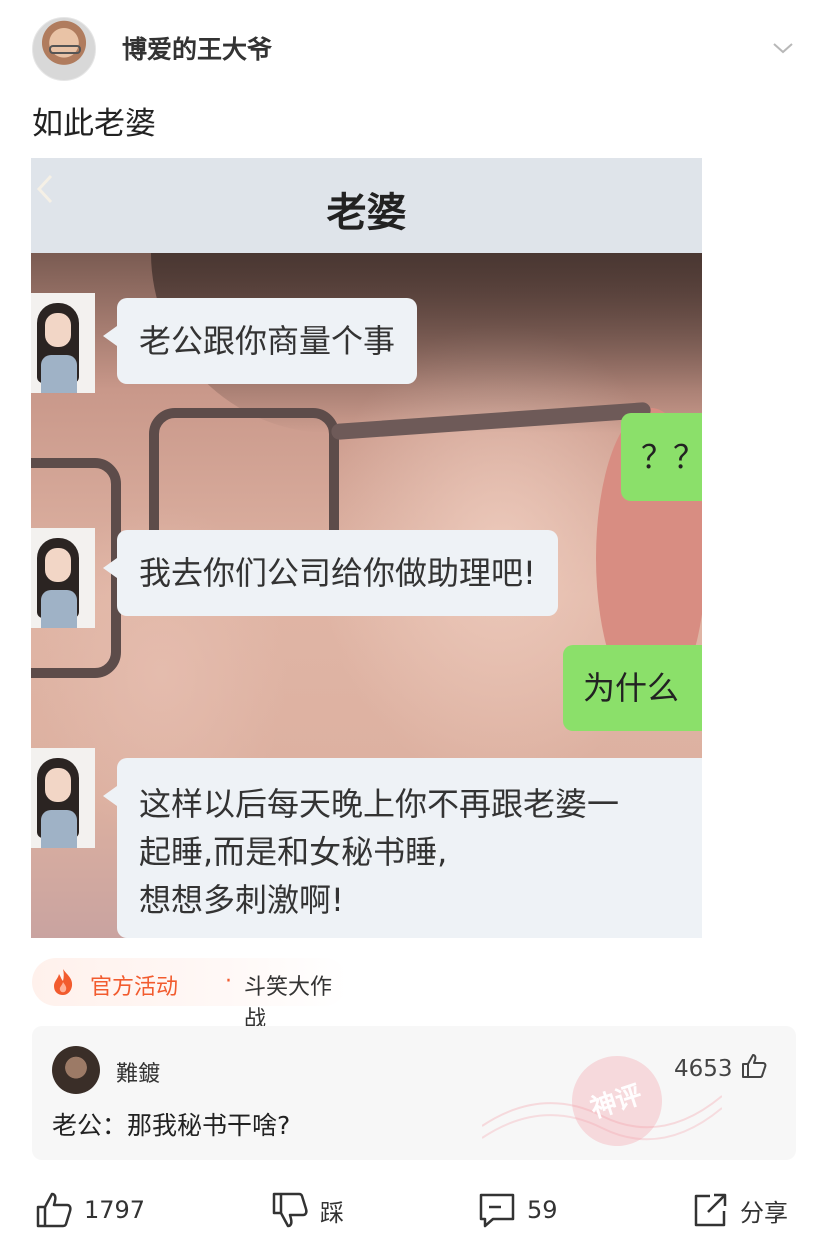 This screenshot has width=828, height=1241. What do you see at coordinates (414, 46) in the screenshot?
I see `post-header: 博爱的王大爷` at bounding box center [414, 46].